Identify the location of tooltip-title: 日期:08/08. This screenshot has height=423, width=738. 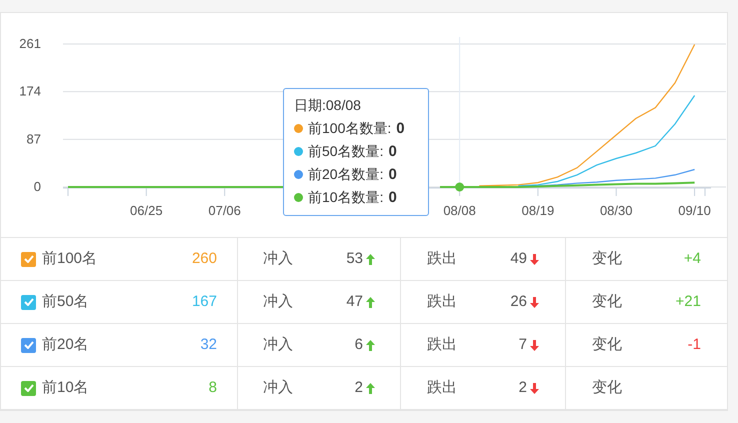
(328, 105).